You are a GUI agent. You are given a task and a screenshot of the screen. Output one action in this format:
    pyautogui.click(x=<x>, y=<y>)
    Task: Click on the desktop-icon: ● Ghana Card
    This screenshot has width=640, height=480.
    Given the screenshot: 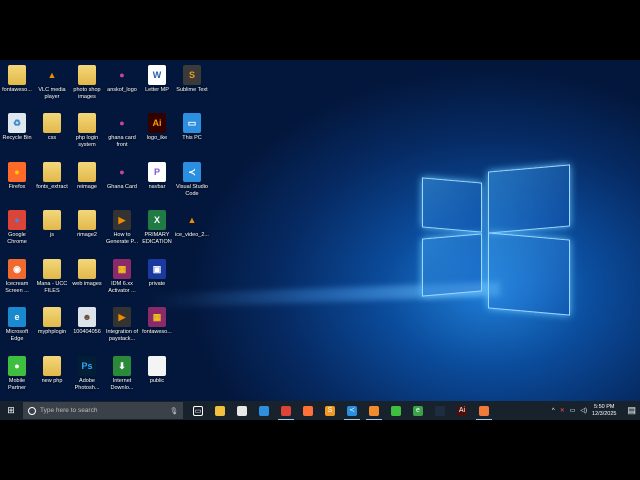 What is the action you would take?
    pyautogui.click(x=122, y=176)
    